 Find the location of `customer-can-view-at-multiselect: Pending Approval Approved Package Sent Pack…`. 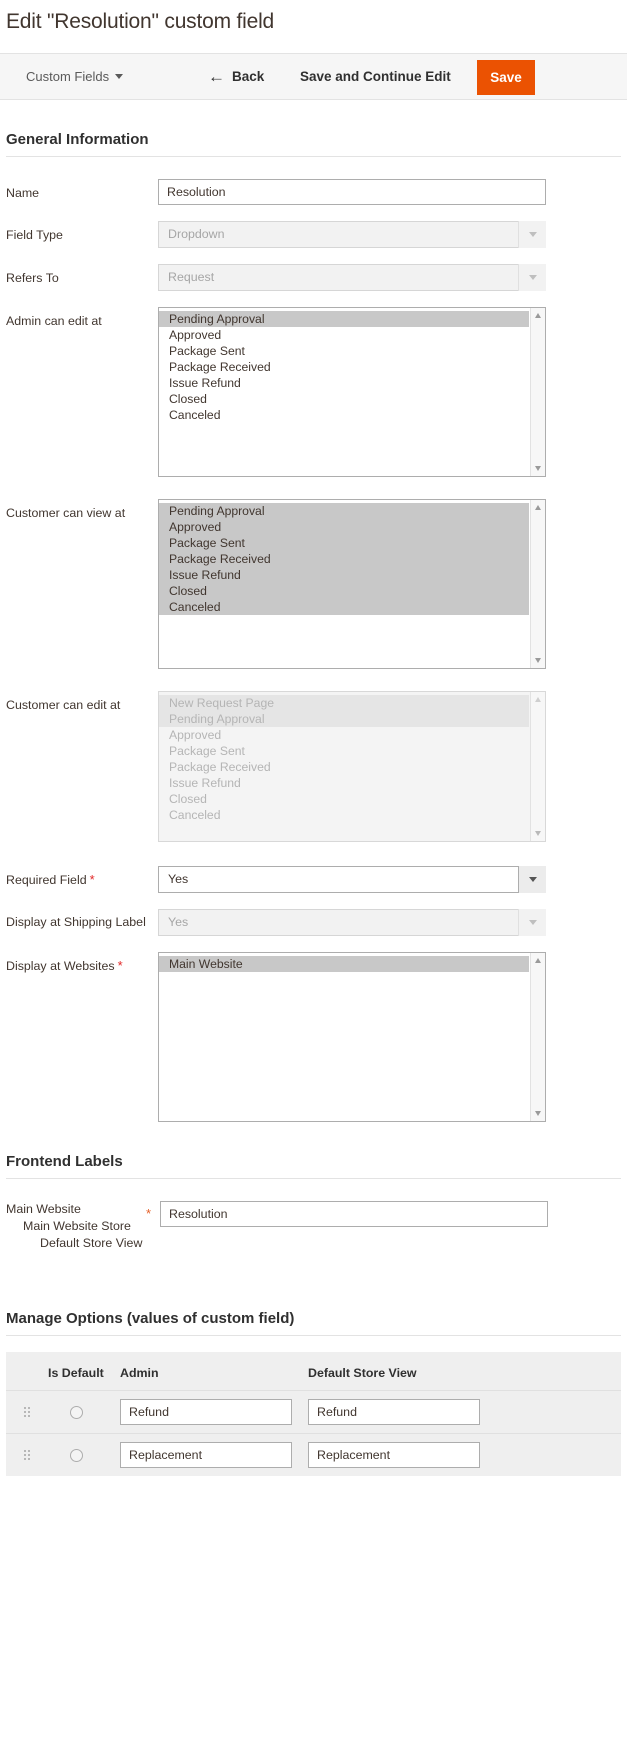

customer-can-view-at-multiselect: Pending Approval Approved Package Sent Pack… is located at coordinates (352, 584).